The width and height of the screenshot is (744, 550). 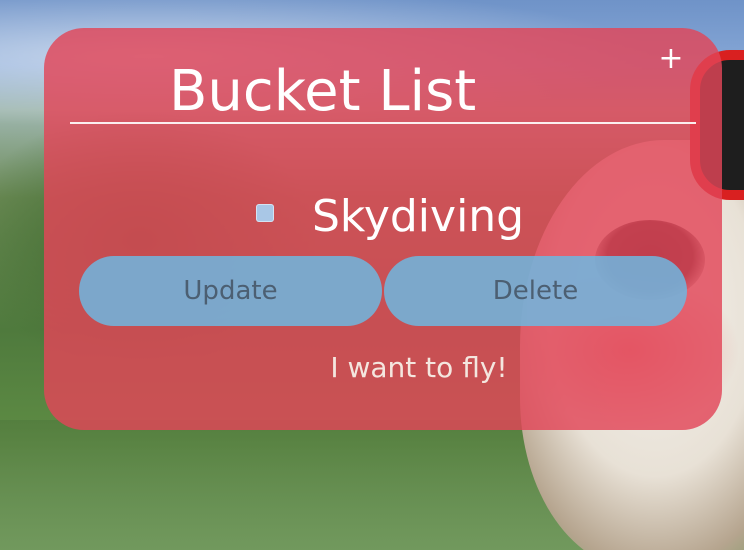 I want to click on item-checkbox, so click(x=265, y=213).